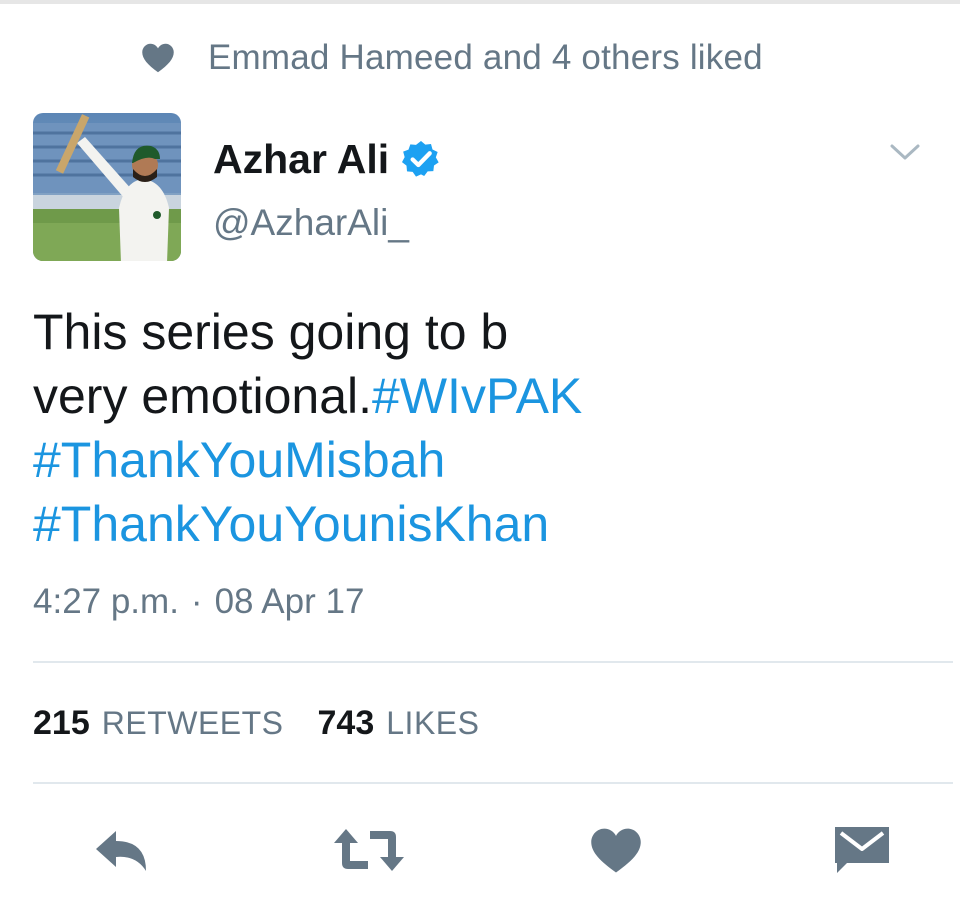 The image size is (960, 913). Describe the element at coordinates (192, 723) in the screenshot. I see `retweets-label: RETWEETS` at that location.